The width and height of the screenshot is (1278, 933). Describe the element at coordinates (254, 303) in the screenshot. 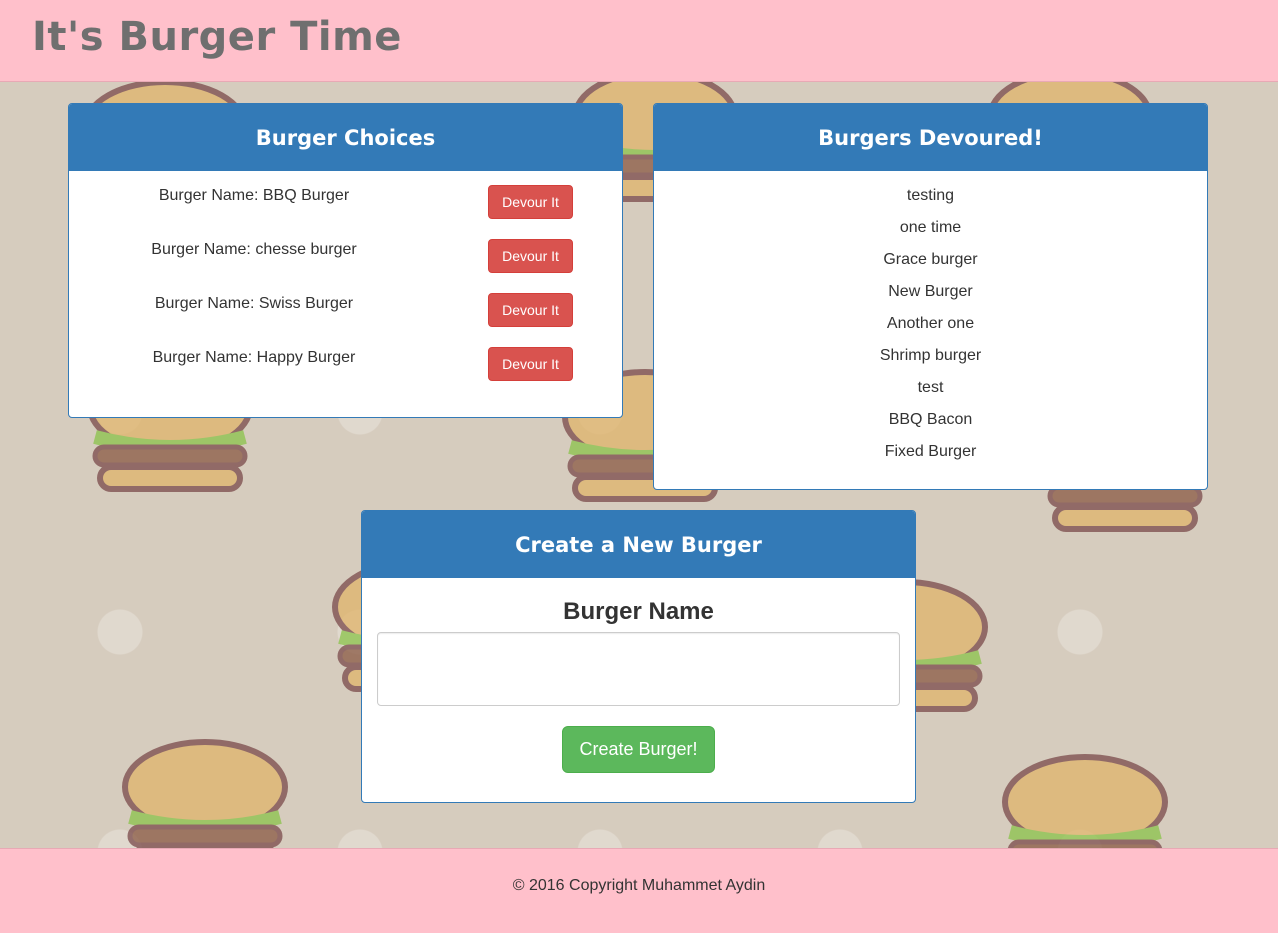

I see `burger-name: Burger Name: Swiss Burger` at that location.